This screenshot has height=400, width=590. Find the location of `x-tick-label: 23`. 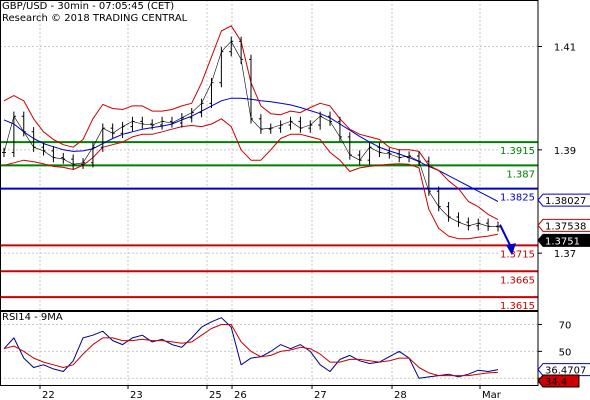

x-tick-label: 23 is located at coordinates (136, 395).